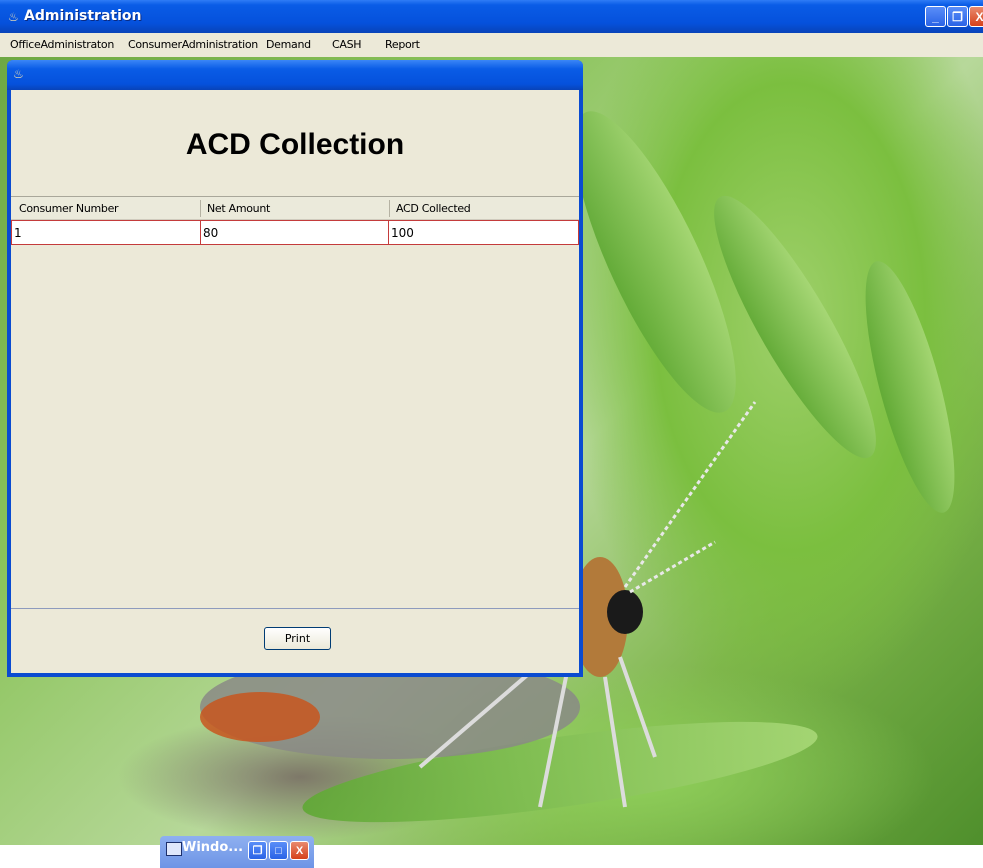 The height and width of the screenshot is (868, 983). What do you see at coordinates (295, 608) in the screenshot?
I see `divider` at bounding box center [295, 608].